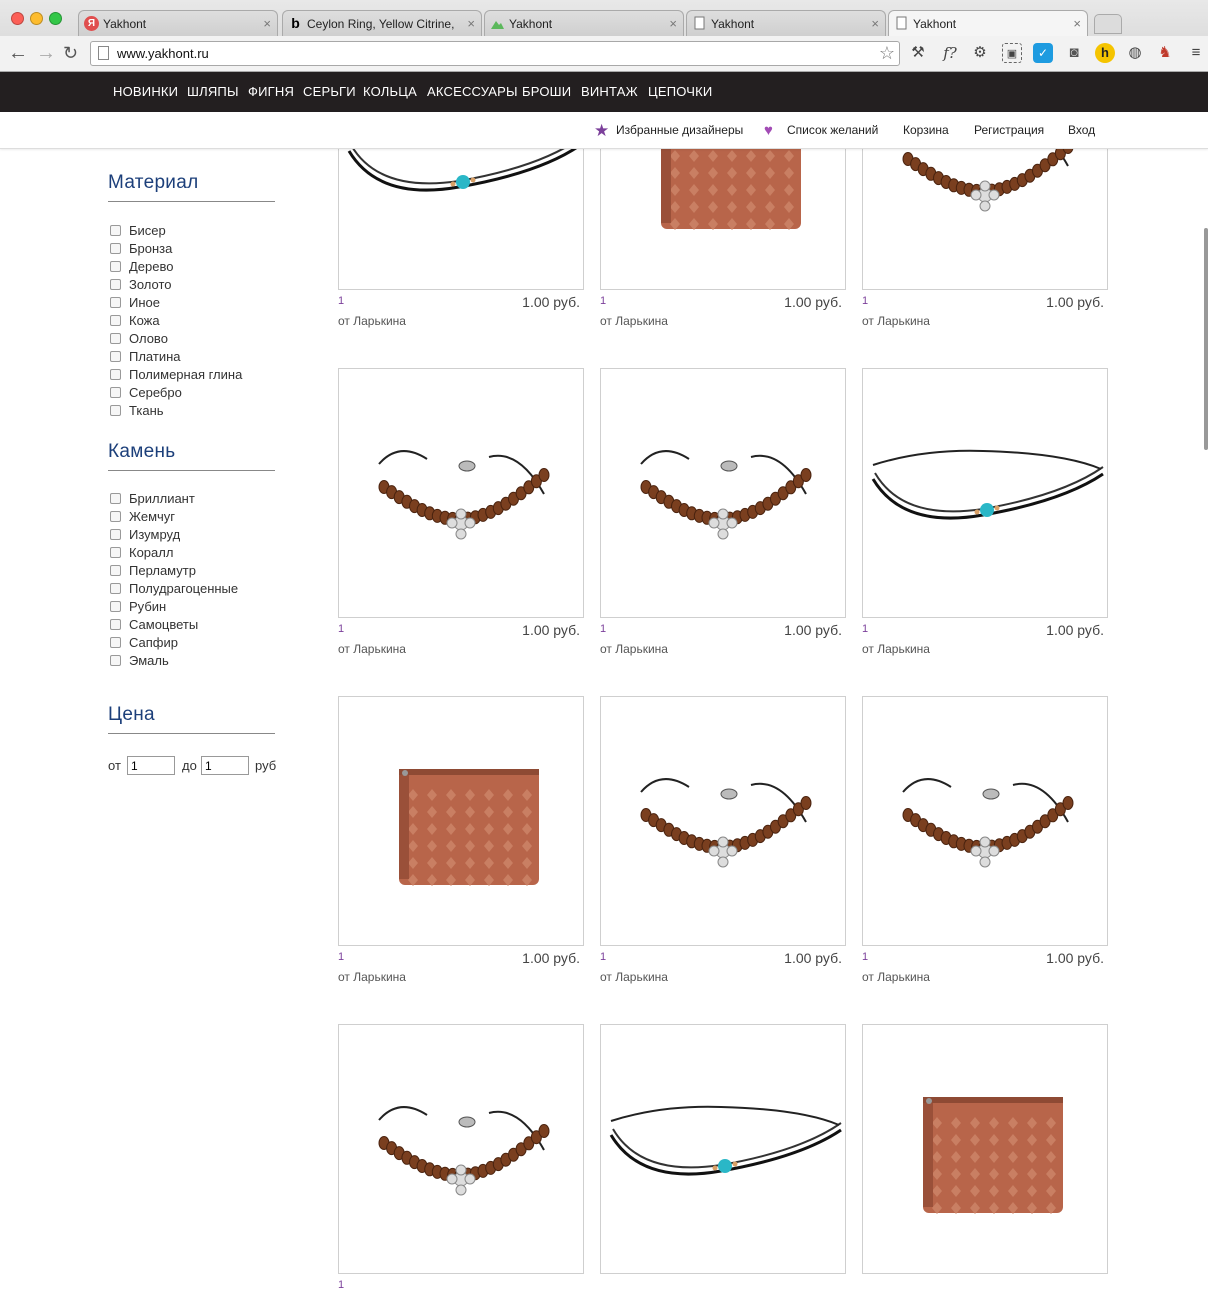  Describe the element at coordinates (980, 53) in the screenshot. I see `gear-icon: ⚙` at that location.